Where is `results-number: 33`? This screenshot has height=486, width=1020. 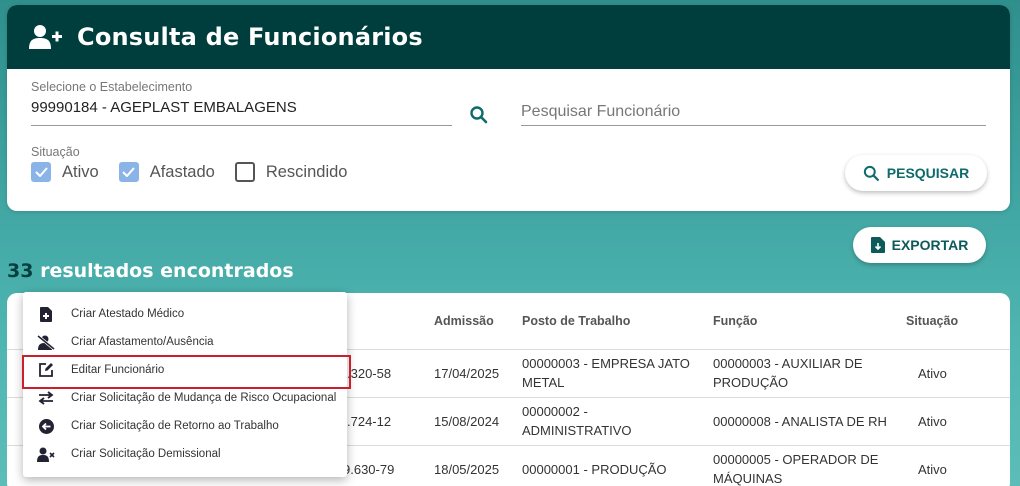 results-number: 33 is located at coordinates (20, 271).